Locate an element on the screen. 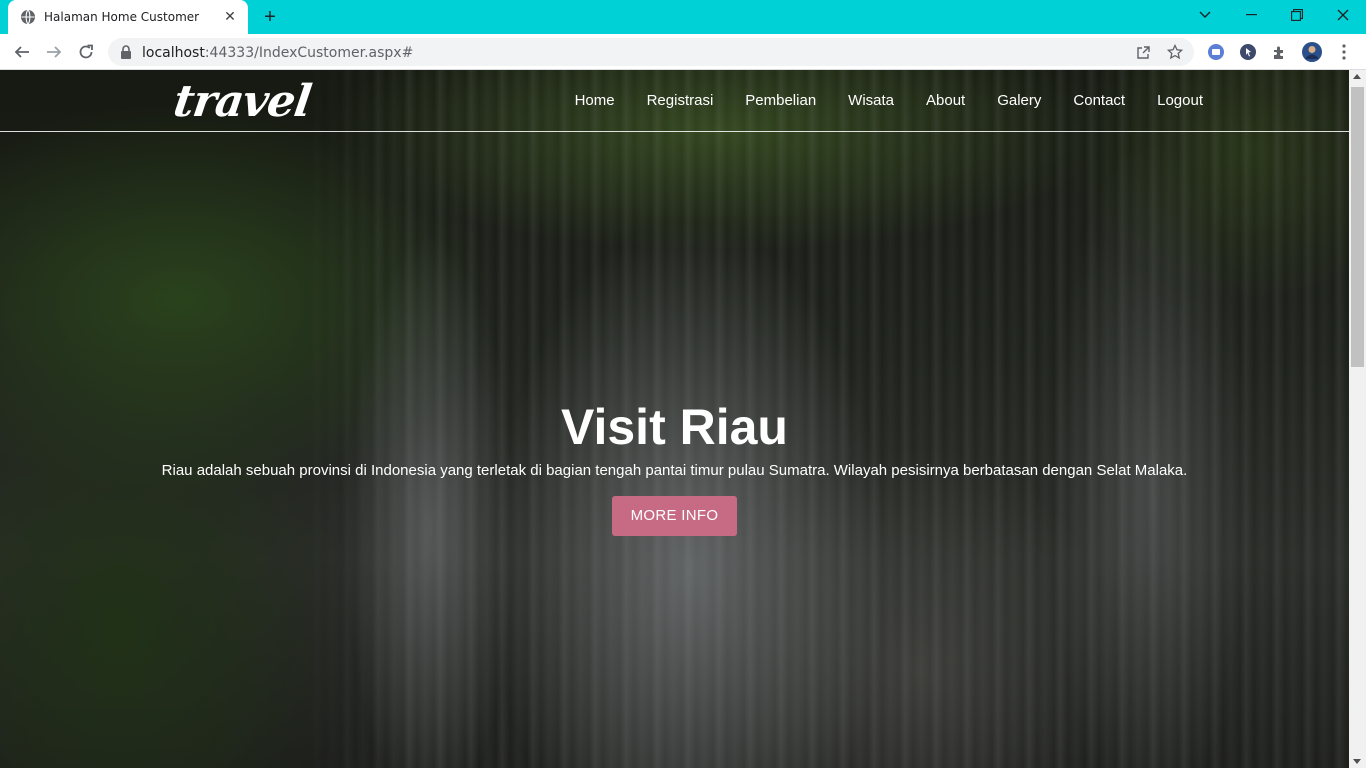 This screenshot has height=768, width=1366. restore-icon is located at coordinates (1297, 15).